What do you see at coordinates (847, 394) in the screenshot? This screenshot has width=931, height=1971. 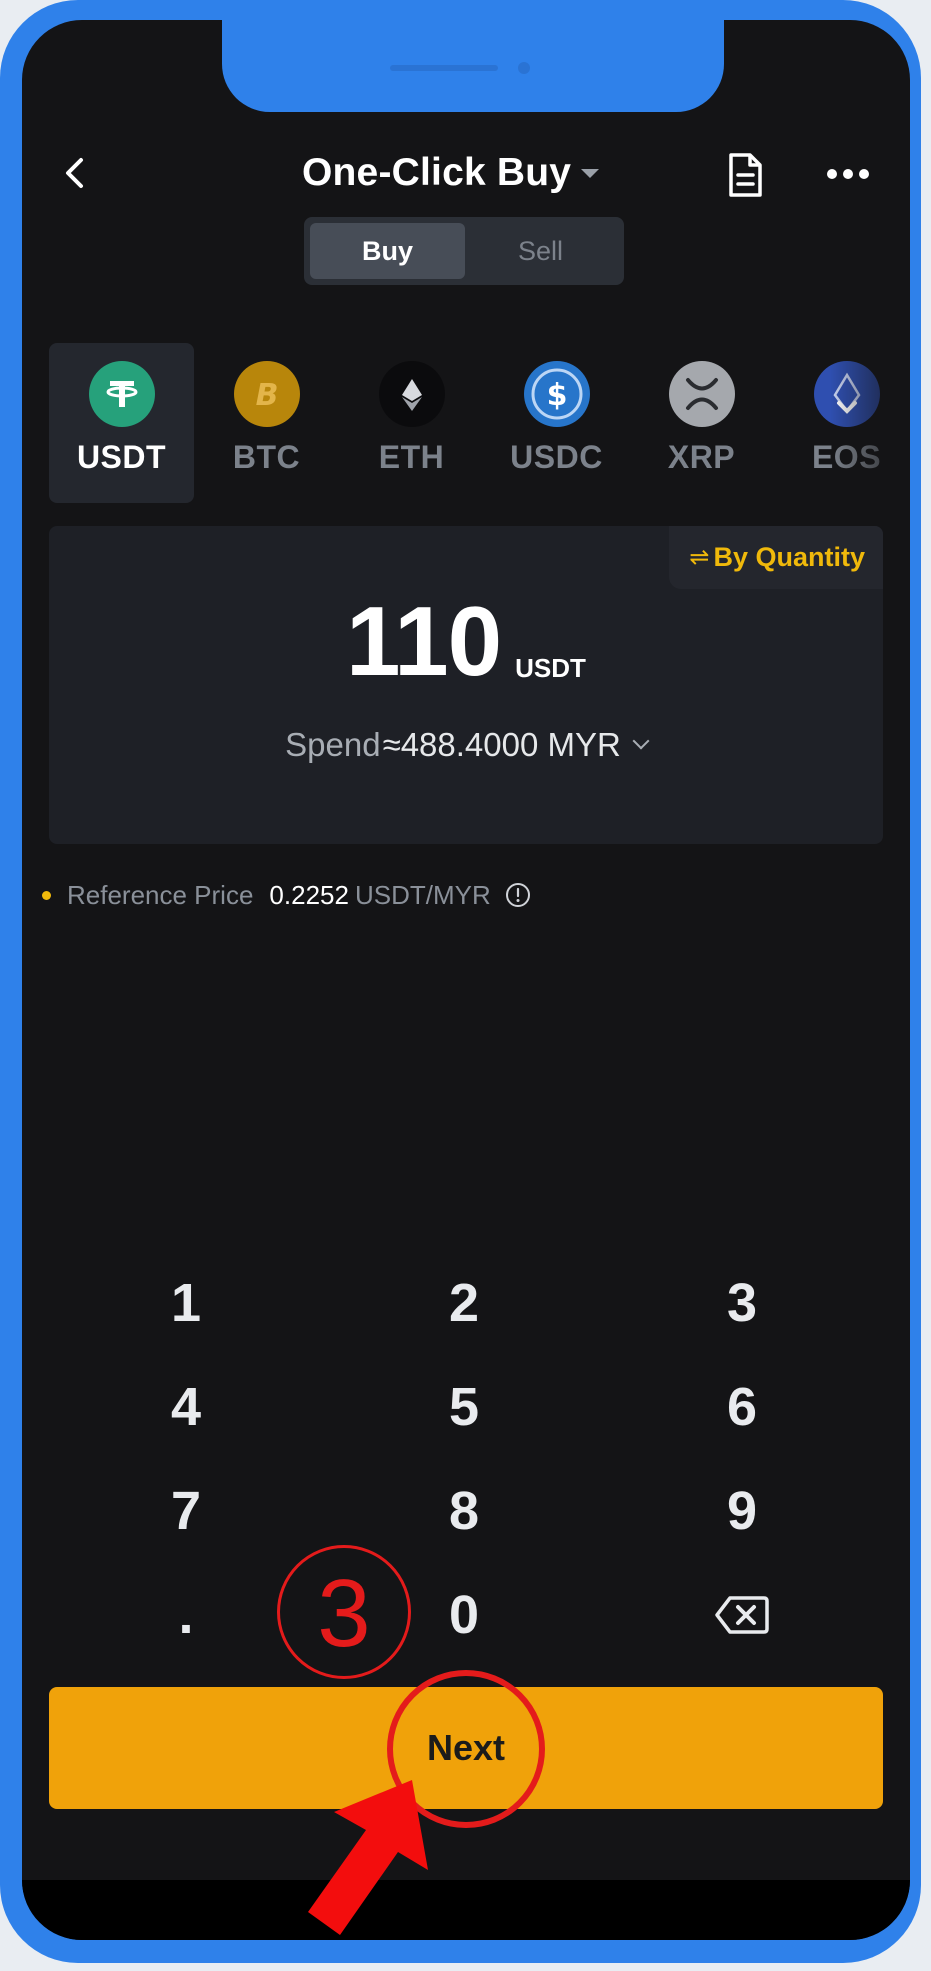 I see `eos-icon` at bounding box center [847, 394].